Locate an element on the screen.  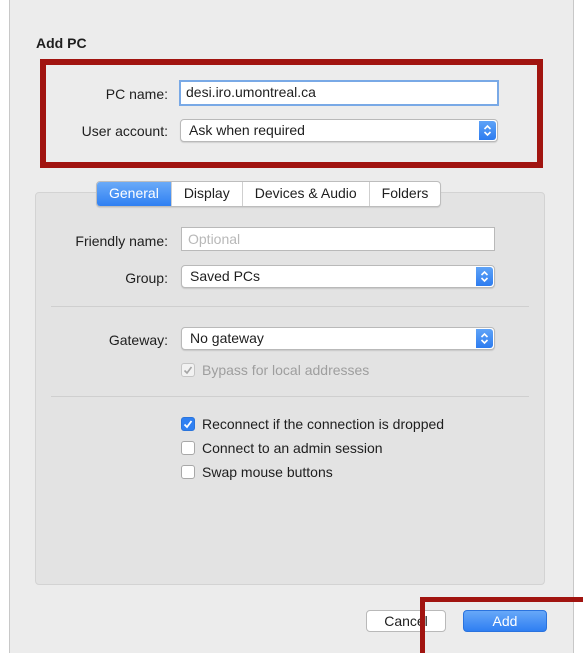
gateway-select: No gateway is located at coordinates (338, 338).